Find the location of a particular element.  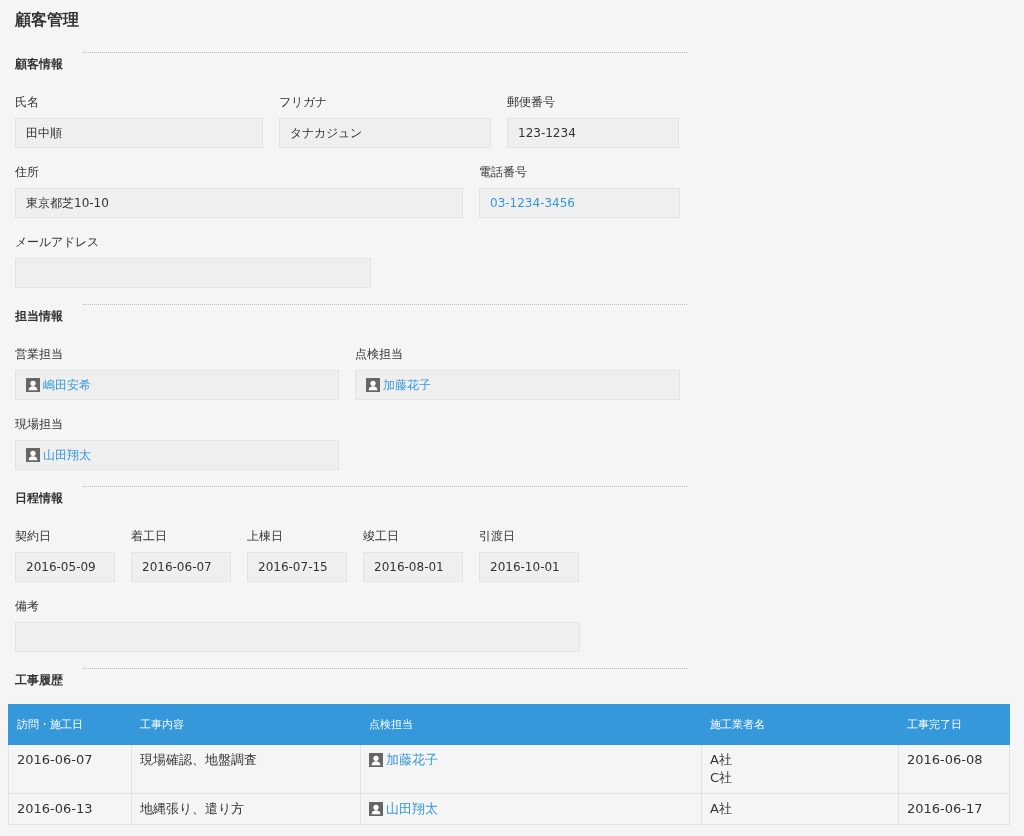

field-value: 2016-08-01 is located at coordinates (413, 567).